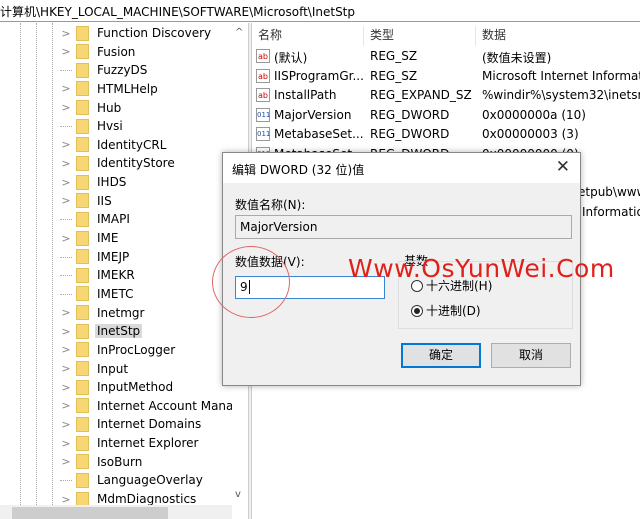 The height and width of the screenshot is (519, 640). Describe the element at coordinates (92, 126) in the screenshot. I see `tree-item: Hvsi` at that location.